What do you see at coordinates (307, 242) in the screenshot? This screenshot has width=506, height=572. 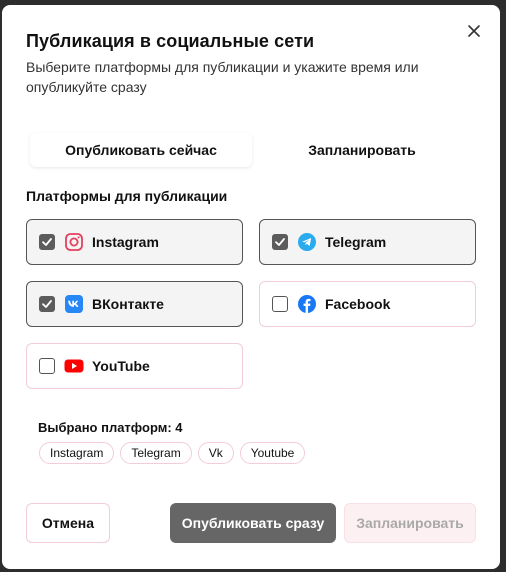 I see `telegram-icon` at bounding box center [307, 242].